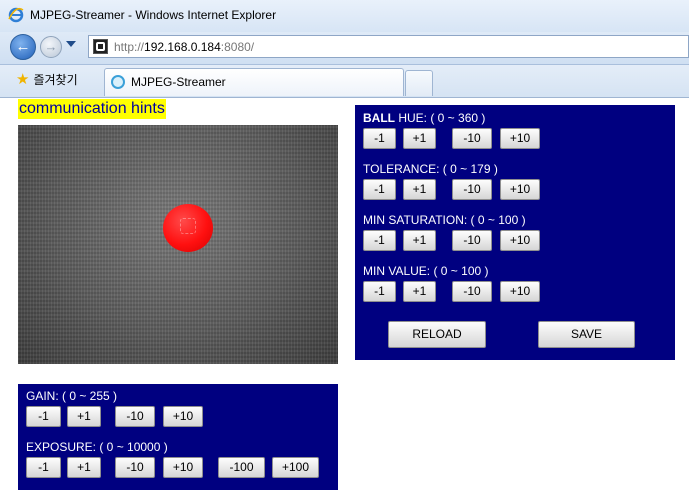  What do you see at coordinates (520, 138) in the screenshot?
I see `hue-plus-10-button: +10` at bounding box center [520, 138].